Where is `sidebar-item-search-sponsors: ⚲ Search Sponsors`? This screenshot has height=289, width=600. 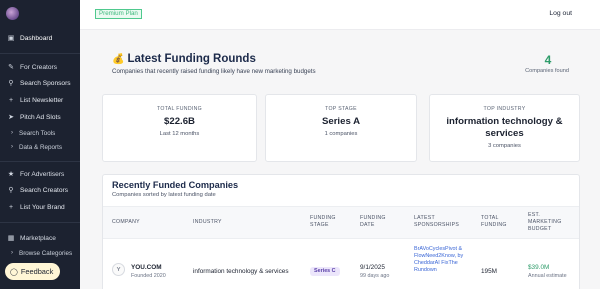
sidebar-item-search-sponsors: ⚲ Search Sponsors is located at coordinates (40, 83).